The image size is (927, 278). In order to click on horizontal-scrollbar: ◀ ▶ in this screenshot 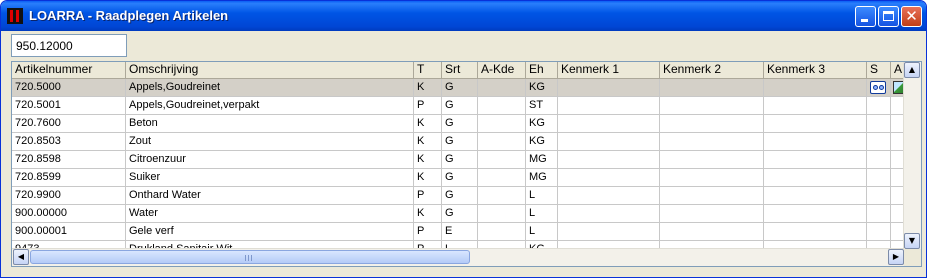, I will do `click(458, 257)`.